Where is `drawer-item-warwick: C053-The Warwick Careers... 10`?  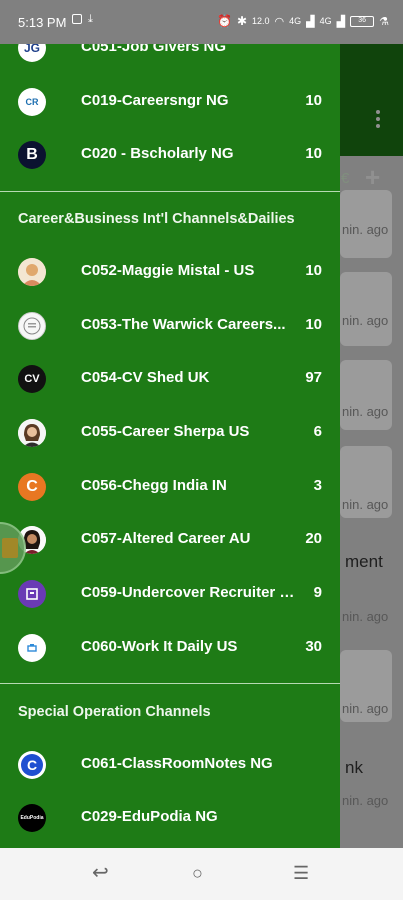
drawer-item-warwick: C053-The Warwick Careers... 10 is located at coordinates (170, 326).